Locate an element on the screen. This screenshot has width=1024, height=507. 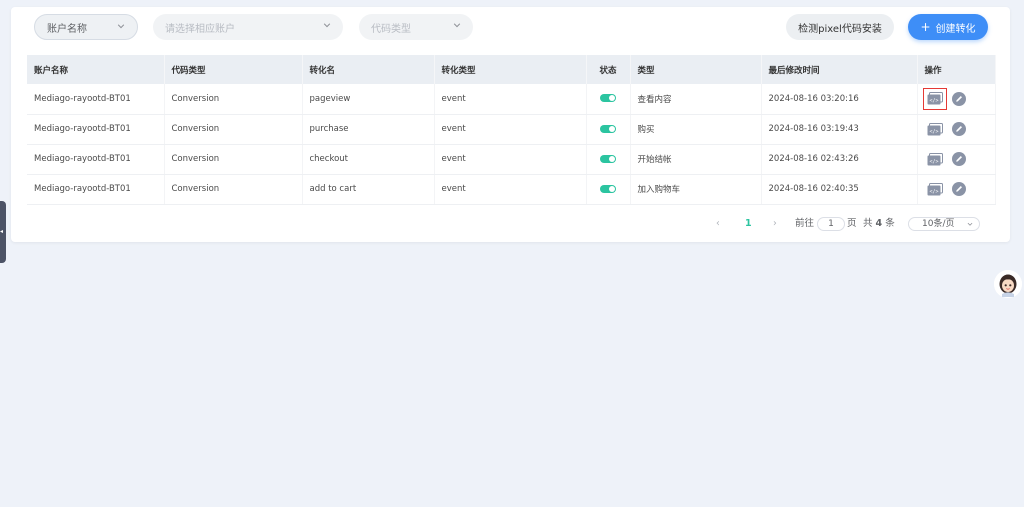
total-suffix: 条 is located at coordinates (890, 223).